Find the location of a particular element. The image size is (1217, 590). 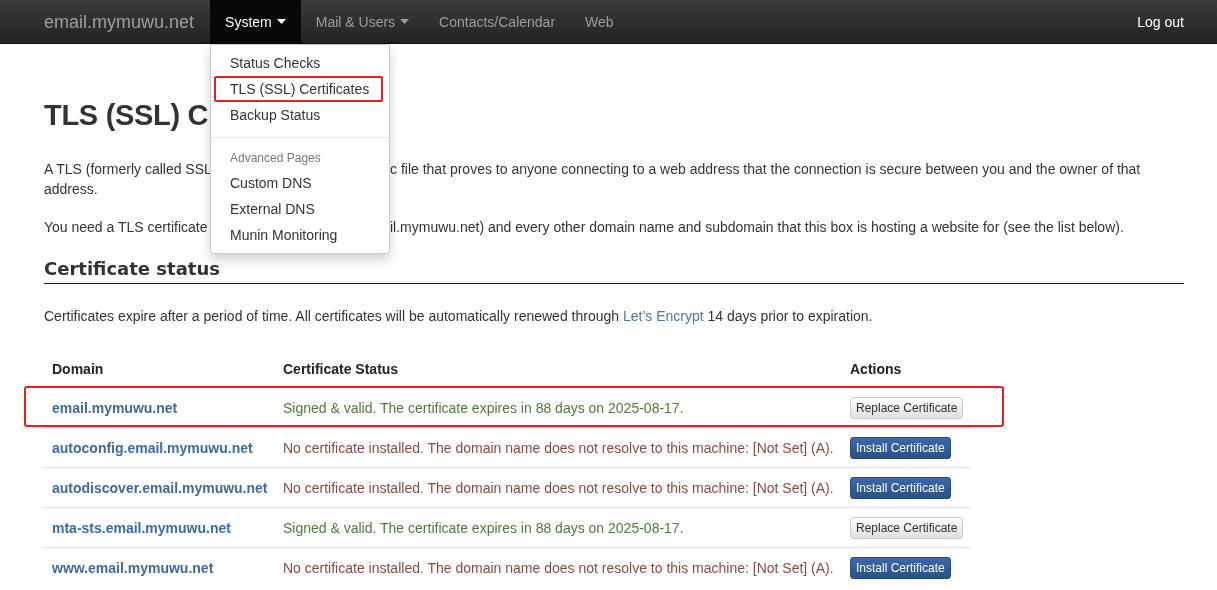

menu-item: External DNS is located at coordinates (300, 209).